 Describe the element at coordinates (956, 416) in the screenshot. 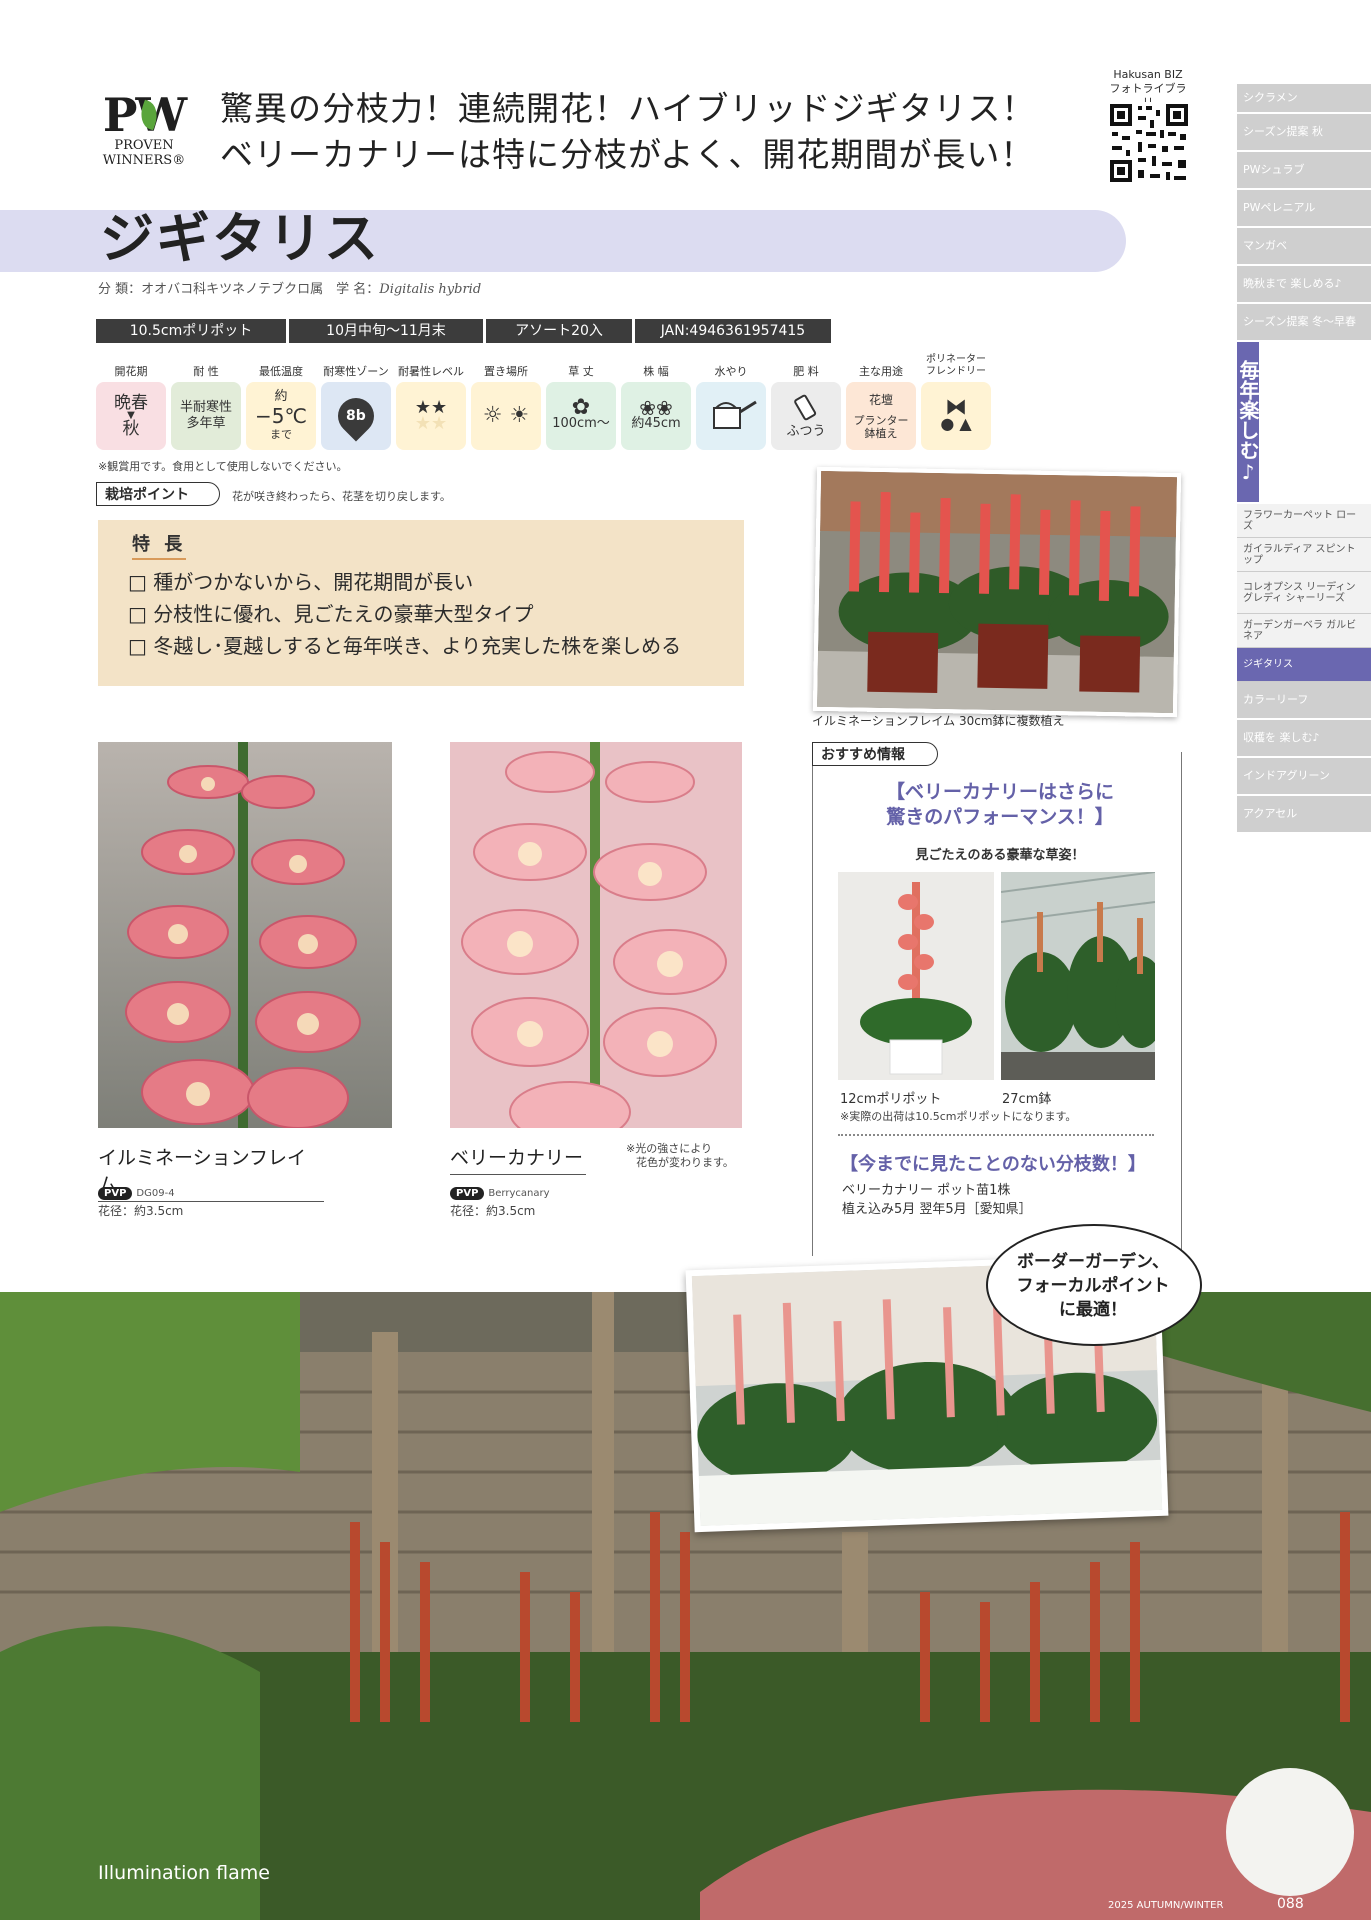

I see `attr-box: ⧓ ● ▲` at that location.